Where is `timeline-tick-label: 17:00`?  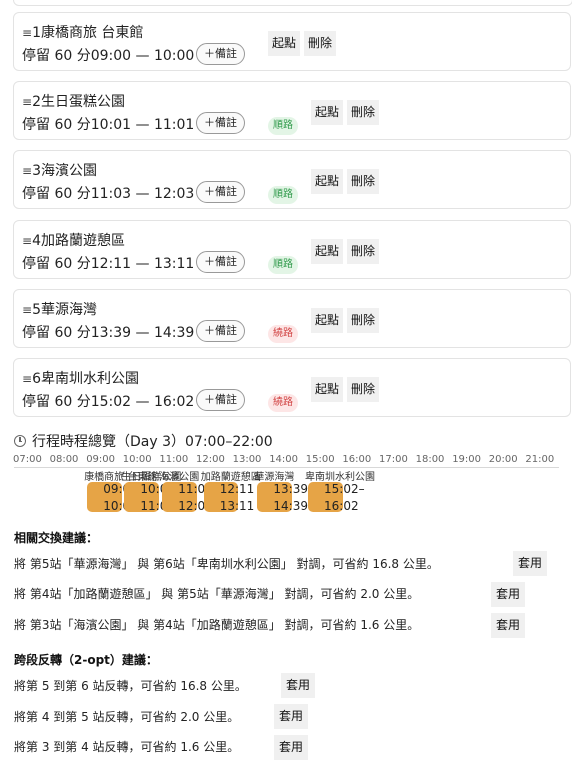
timeline-tick-label: 17:00 is located at coordinates (393, 459).